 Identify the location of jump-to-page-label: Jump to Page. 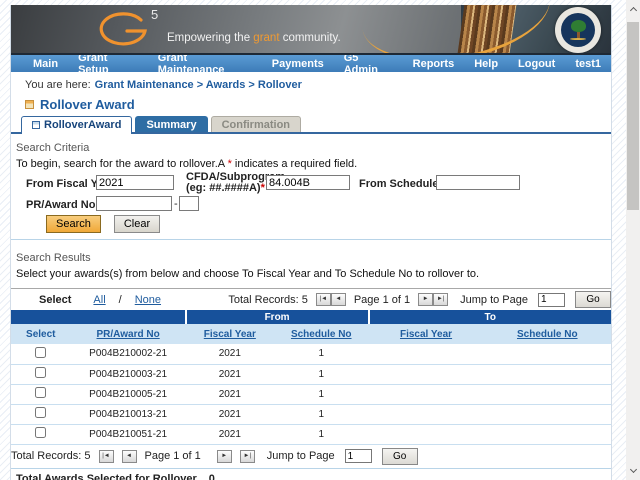
(300, 456).